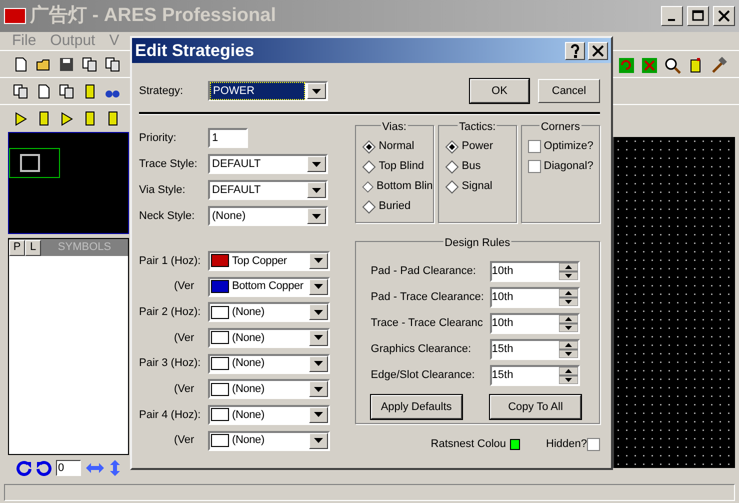  What do you see at coordinates (115, 468) in the screenshot?
I see `vertical-arrows-icon` at bounding box center [115, 468].